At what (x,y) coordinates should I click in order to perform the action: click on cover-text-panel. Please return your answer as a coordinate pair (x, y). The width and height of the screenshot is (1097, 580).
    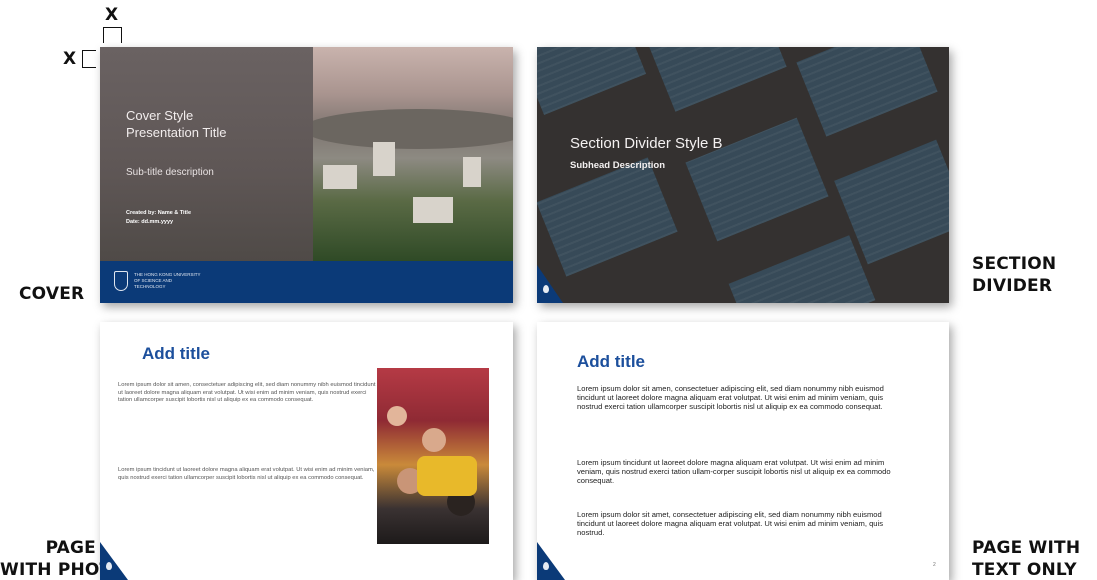
    Looking at the image, I should click on (206, 154).